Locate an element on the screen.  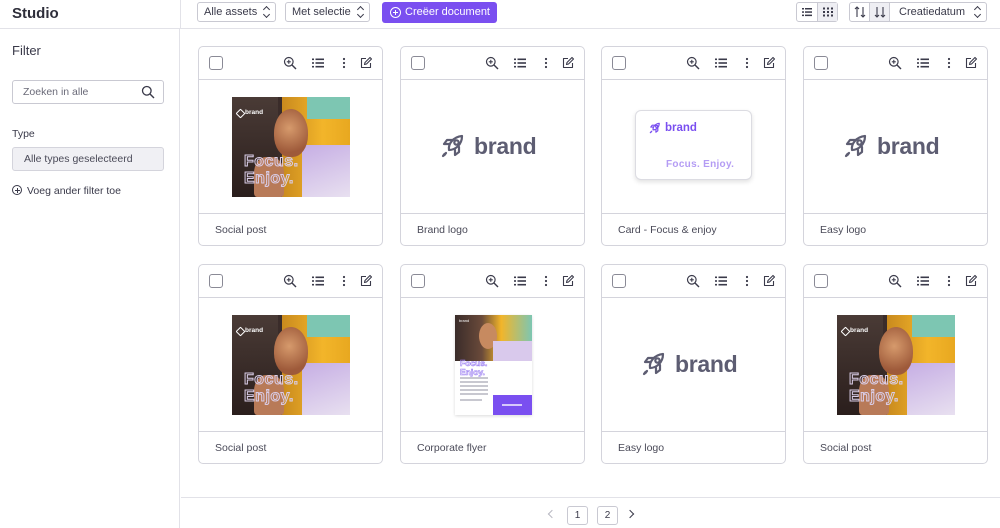
card-caption: Corporate flyer is located at coordinates (452, 448).